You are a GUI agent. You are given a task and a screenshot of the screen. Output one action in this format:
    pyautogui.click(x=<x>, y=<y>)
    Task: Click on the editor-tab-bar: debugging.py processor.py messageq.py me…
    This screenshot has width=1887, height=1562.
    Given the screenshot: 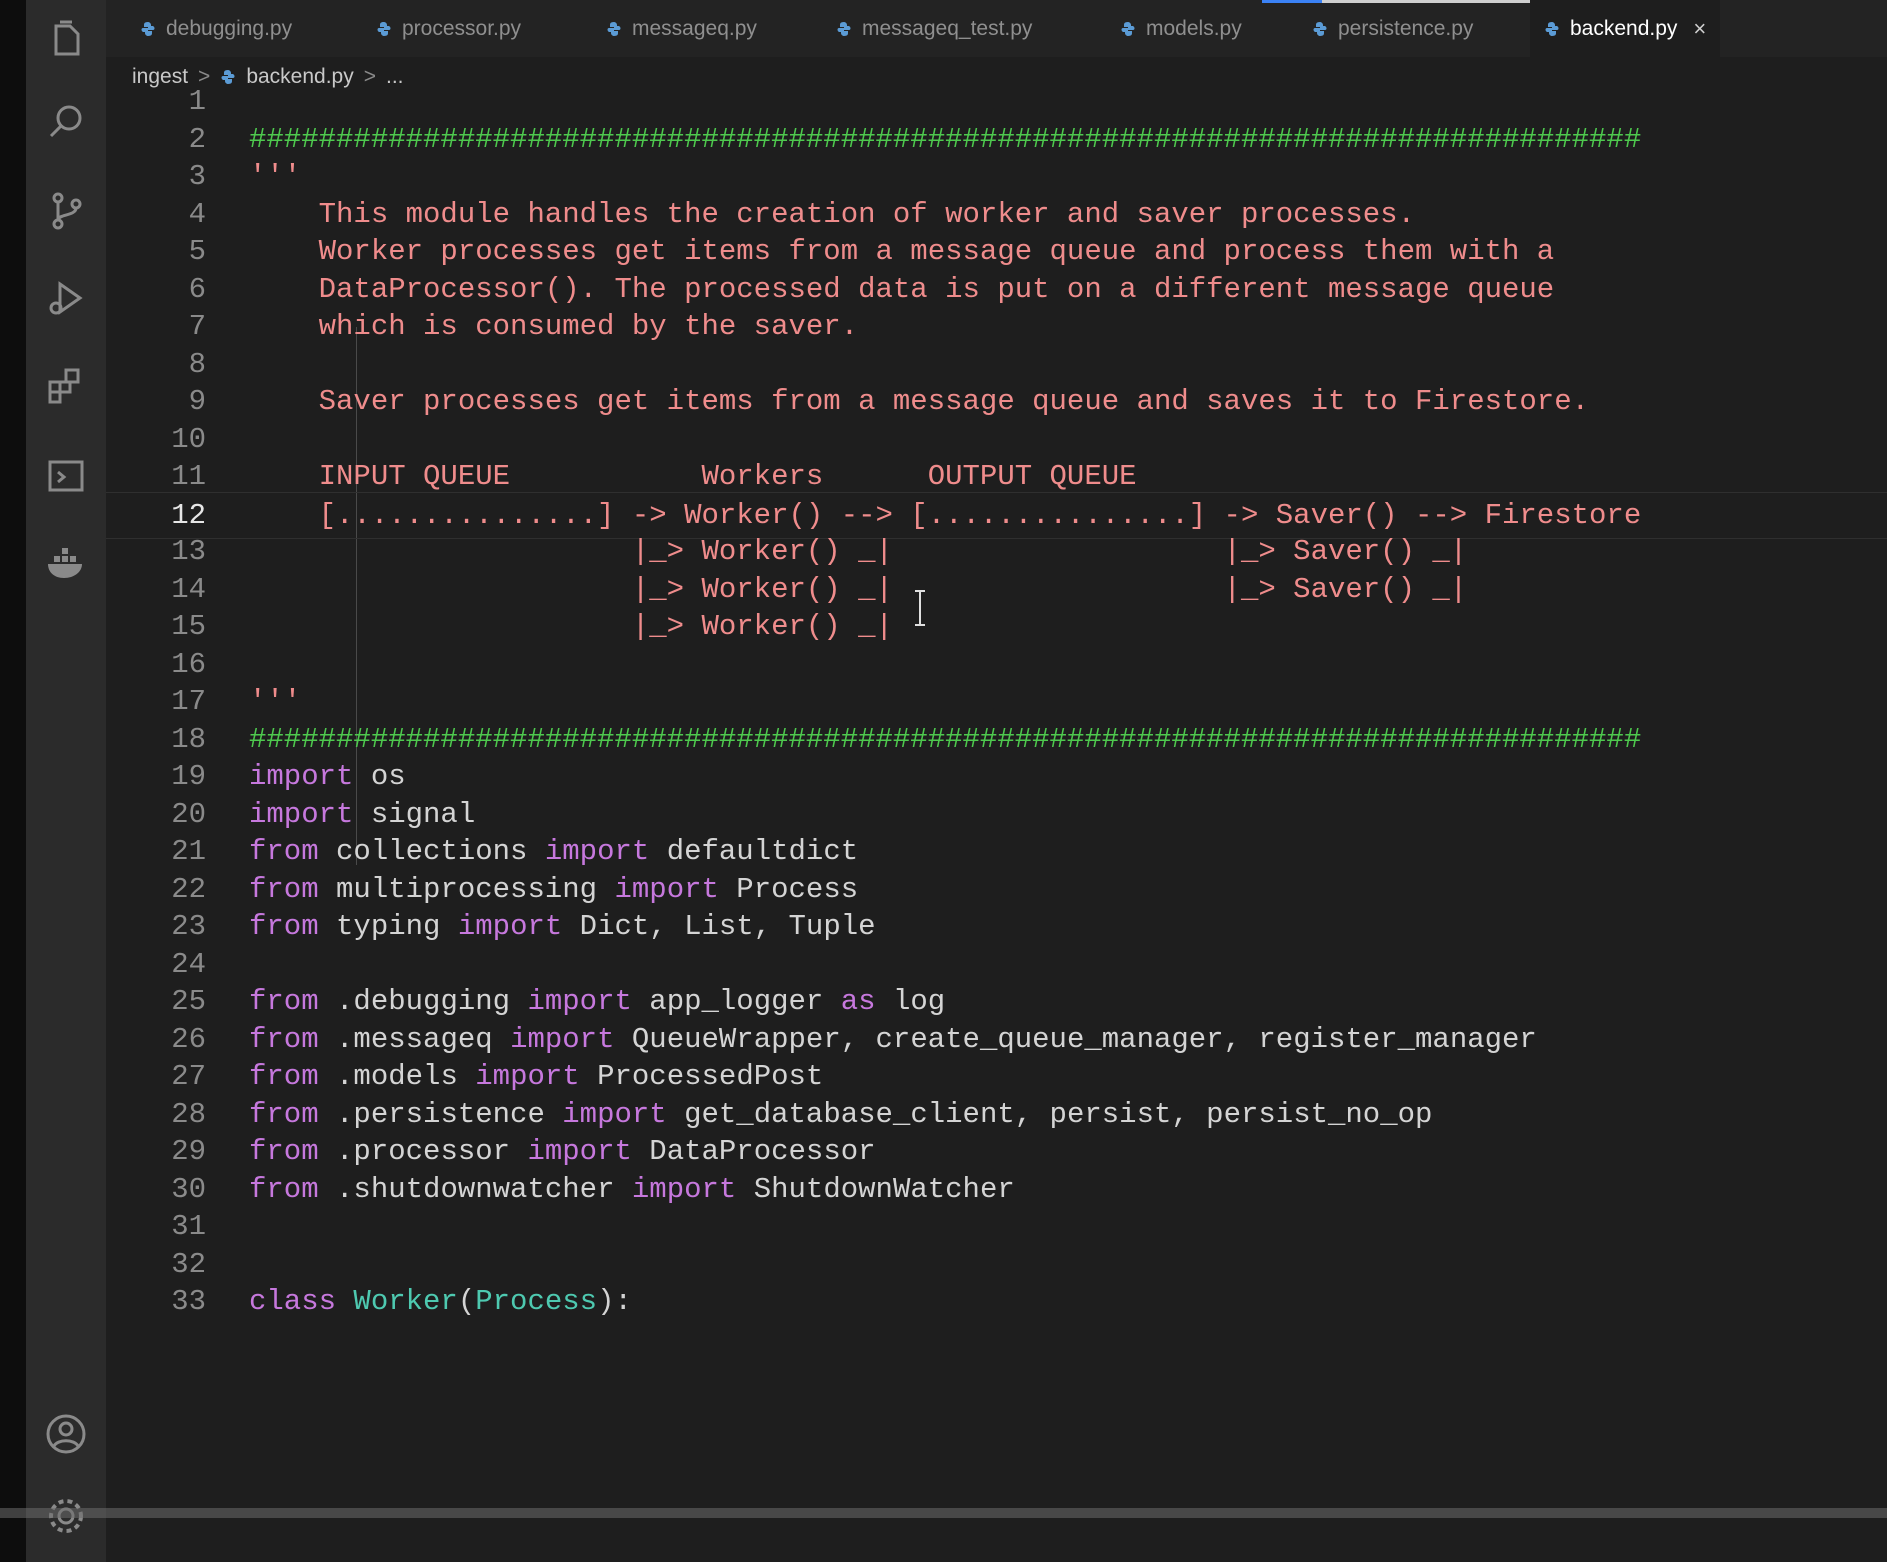 What is the action you would take?
    pyautogui.click(x=996, y=28)
    